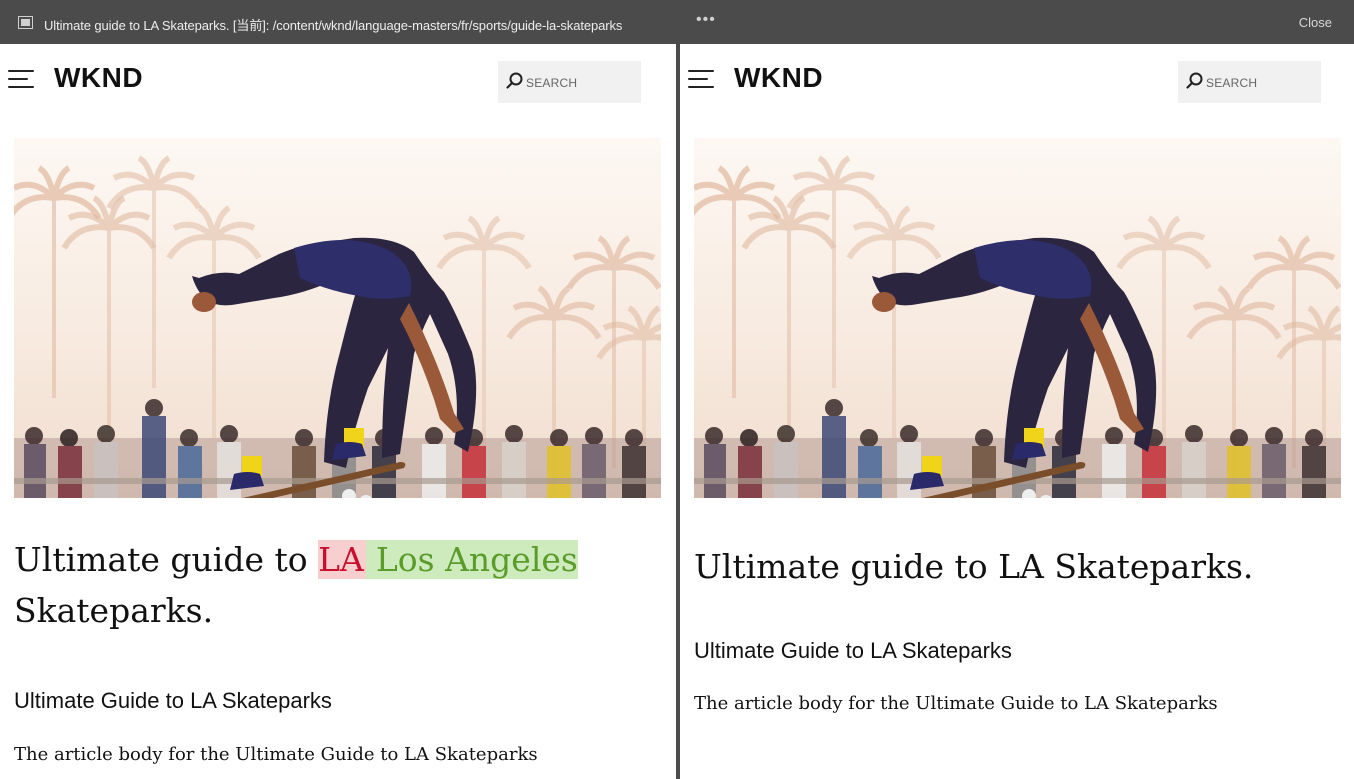 This screenshot has height=779, width=1354. I want to click on page-title: Ultimate guide to LA Skateparks., so click(974, 566).